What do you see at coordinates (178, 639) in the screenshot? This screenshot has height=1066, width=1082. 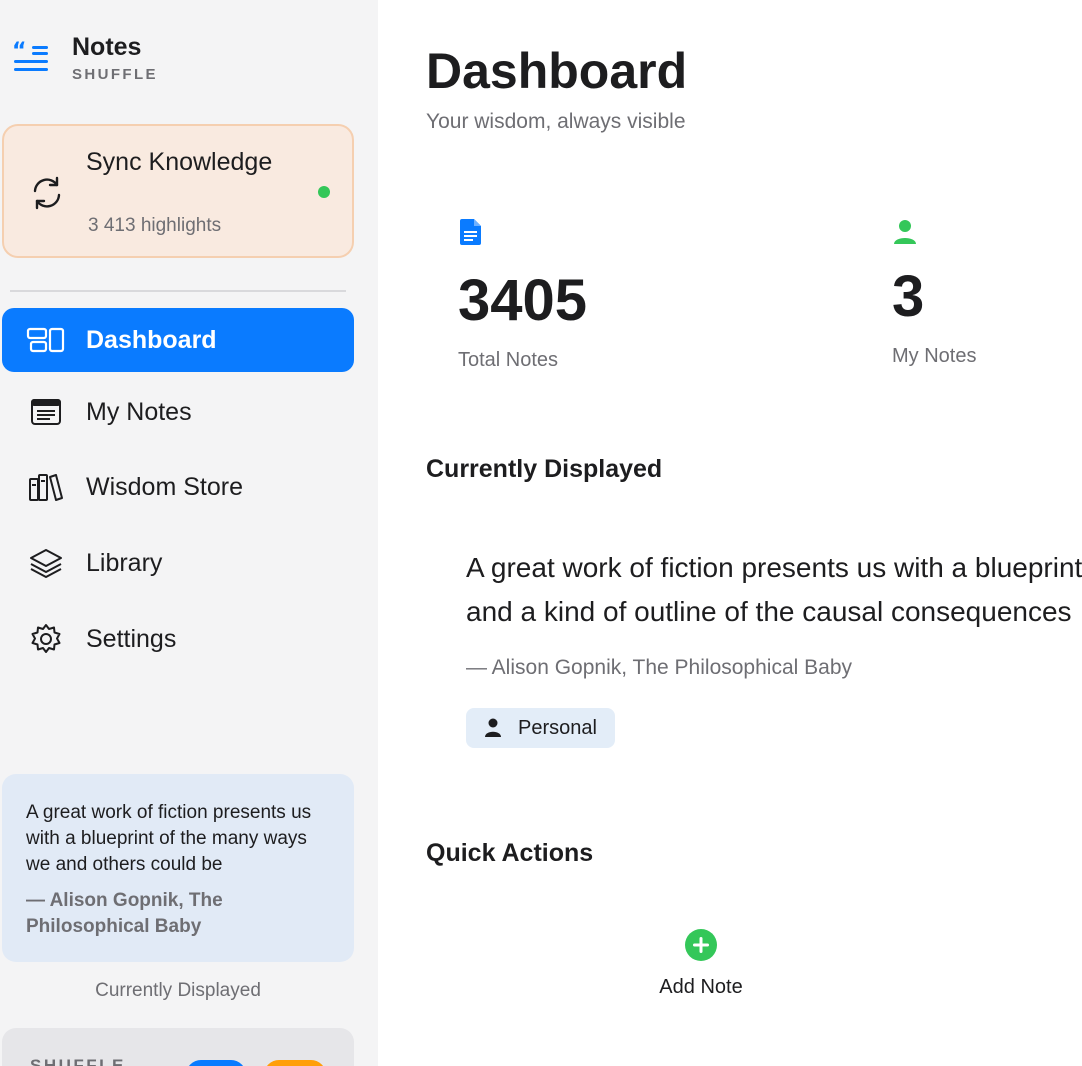 I see `sidebar-item-settings: Settings` at bounding box center [178, 639].